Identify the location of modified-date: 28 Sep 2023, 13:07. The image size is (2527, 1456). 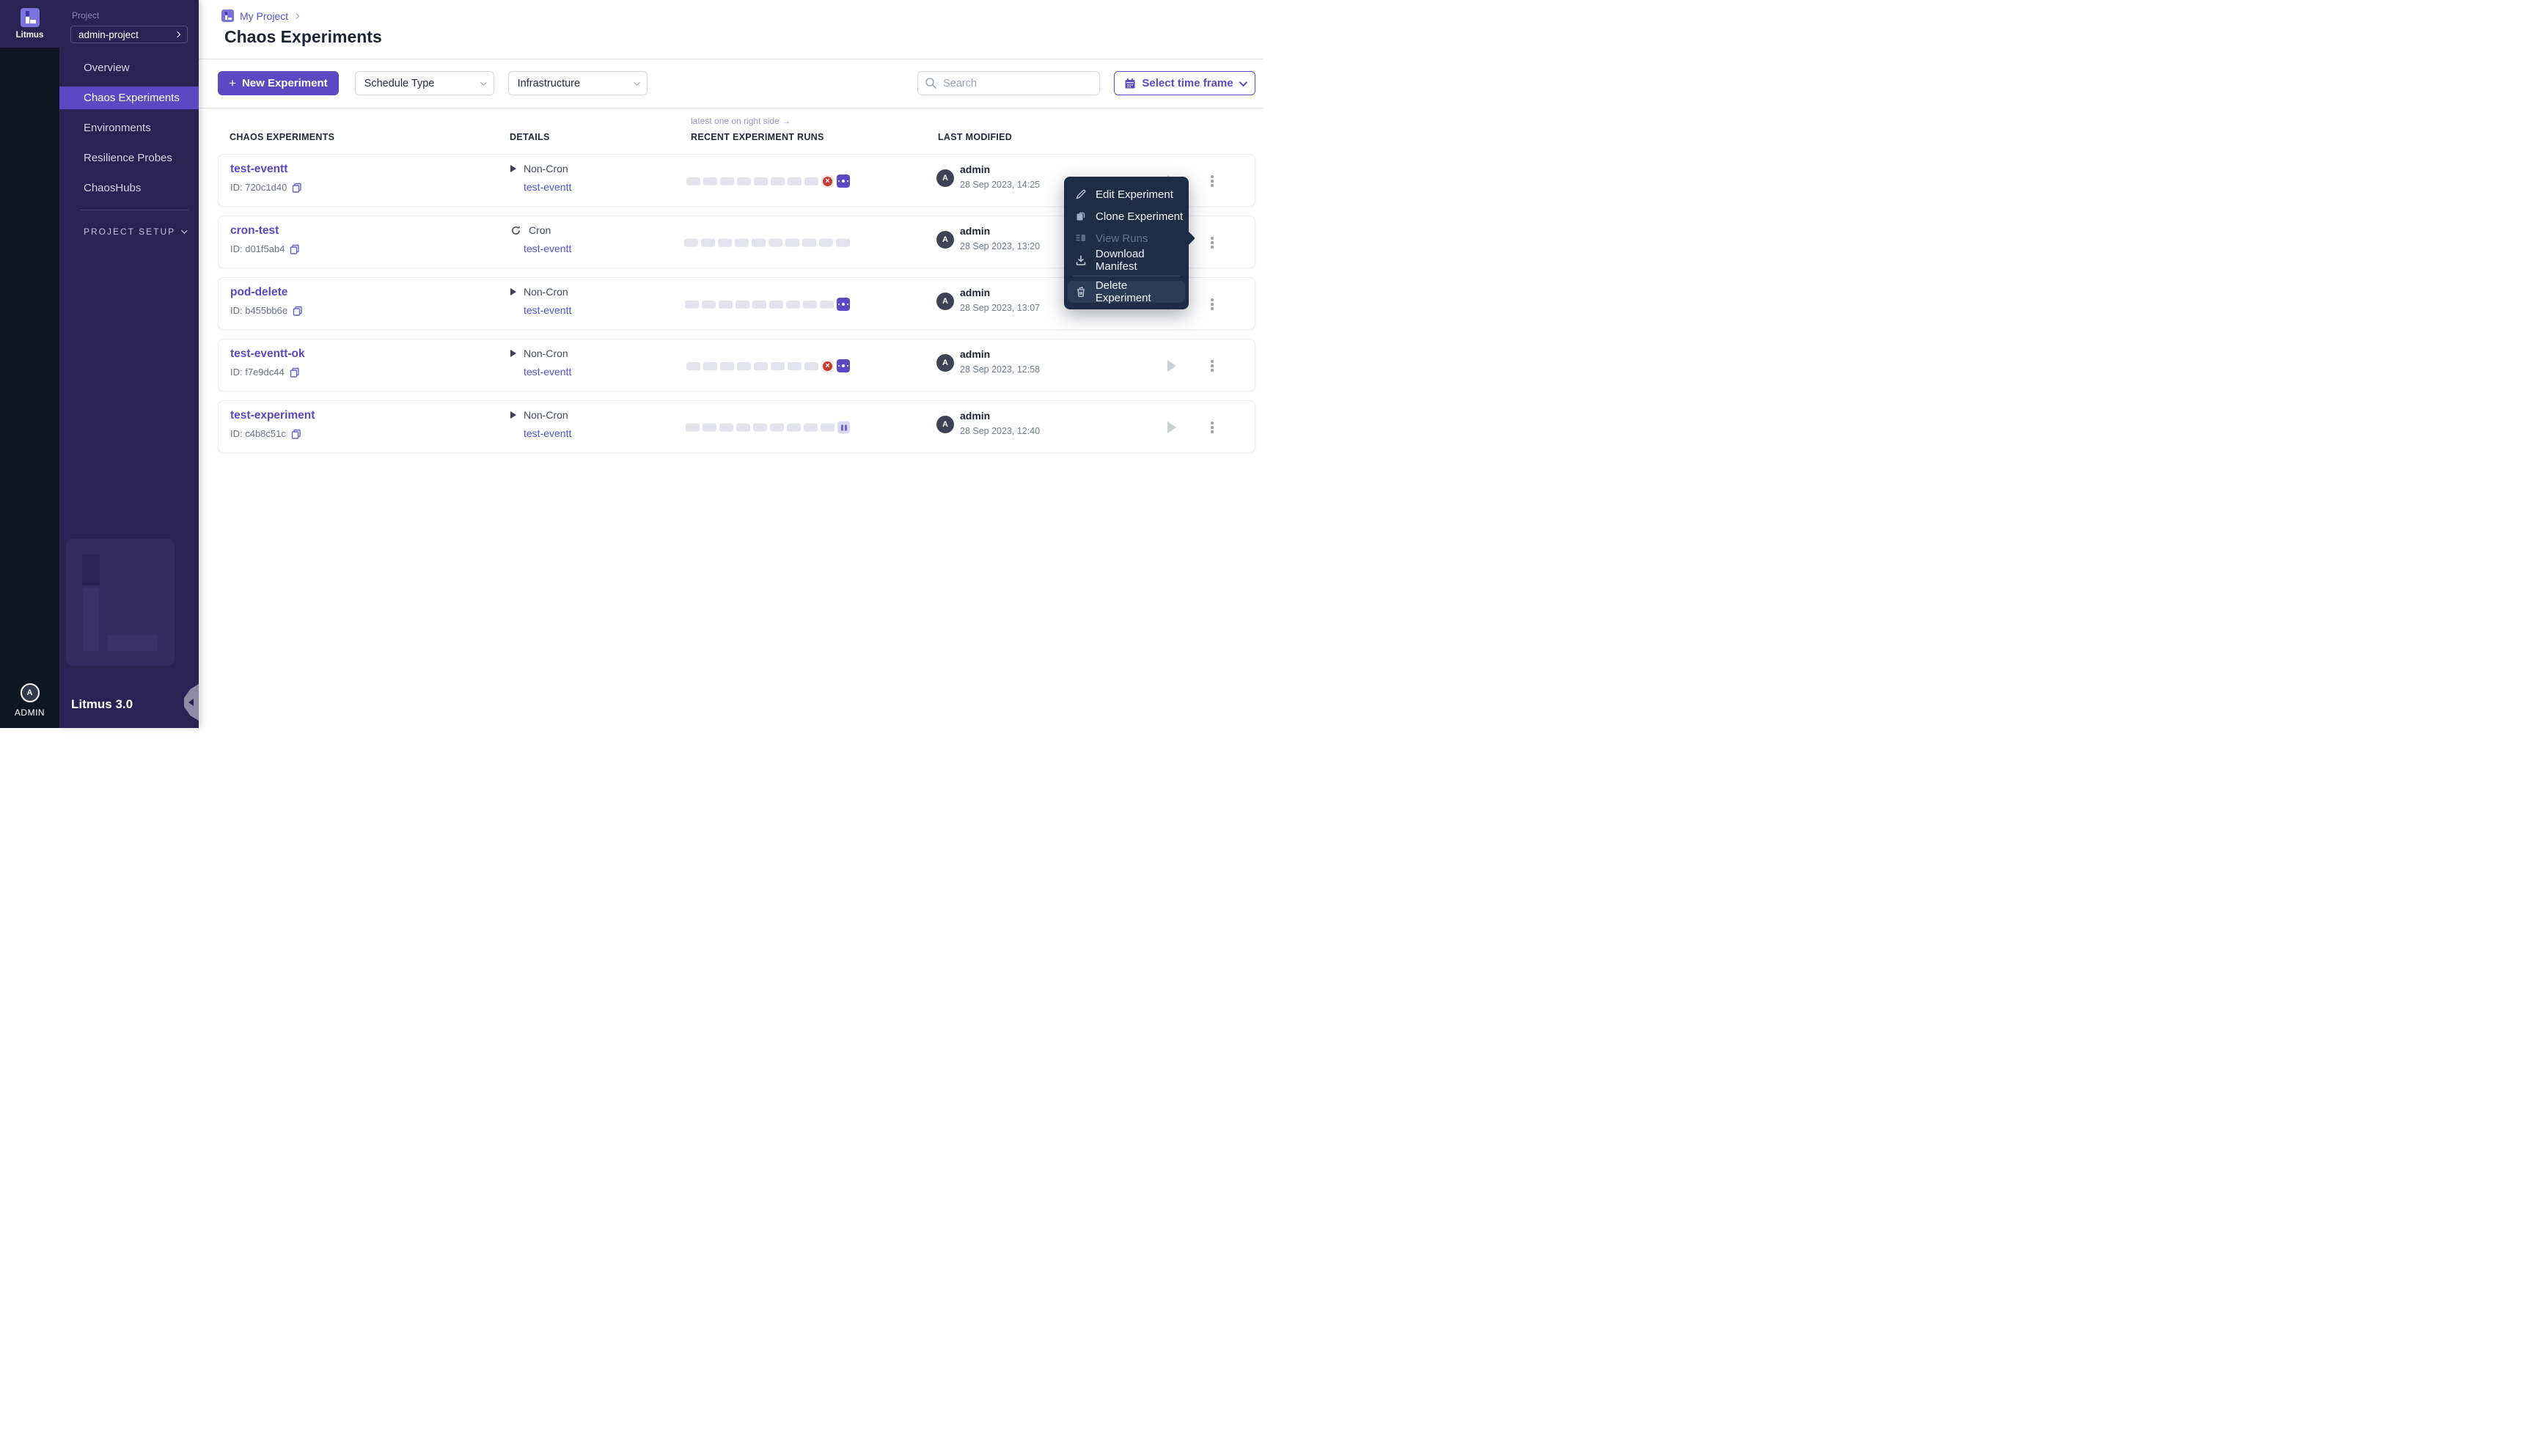
(1000, 308).